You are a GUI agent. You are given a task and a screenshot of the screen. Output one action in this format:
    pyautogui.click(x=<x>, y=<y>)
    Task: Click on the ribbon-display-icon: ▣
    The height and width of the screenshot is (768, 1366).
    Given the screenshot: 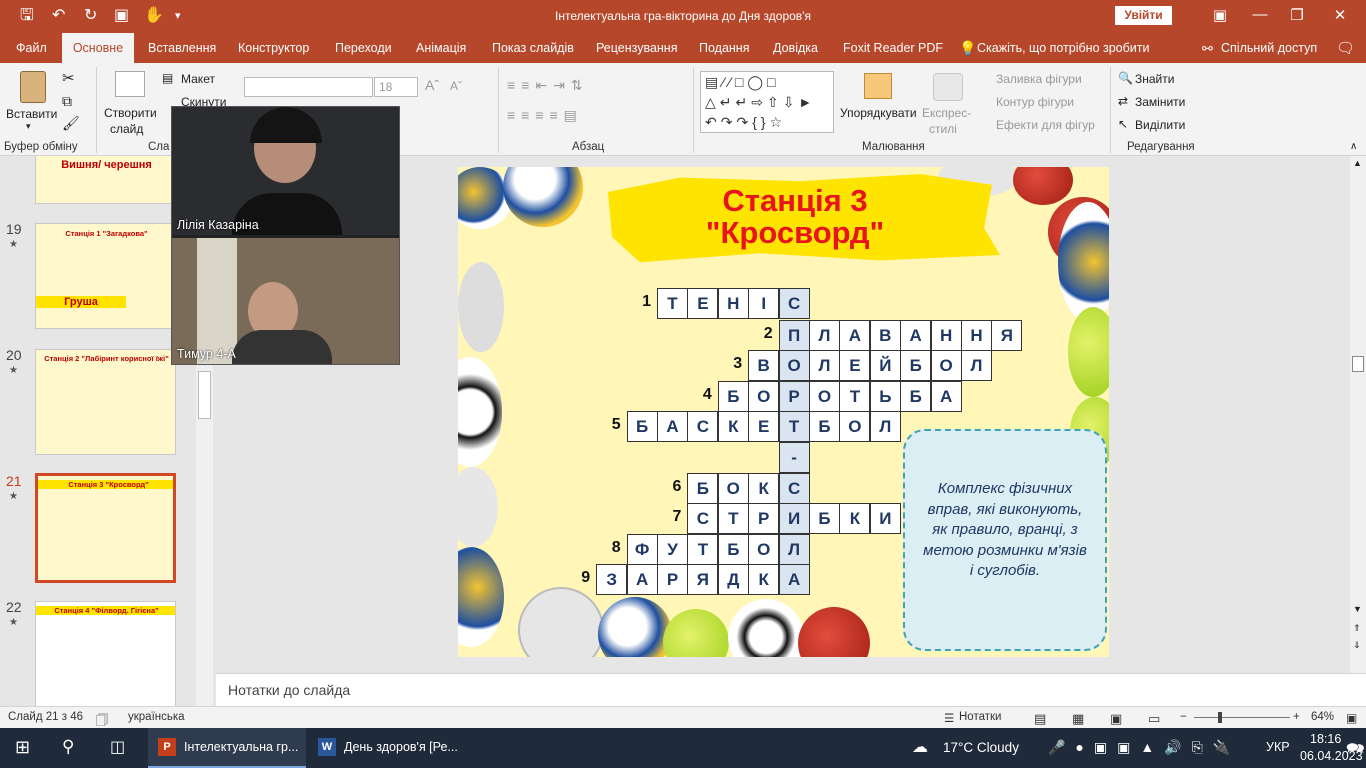 What is the action you would take?
    pyautogui.click(x=1220, y=15)
    